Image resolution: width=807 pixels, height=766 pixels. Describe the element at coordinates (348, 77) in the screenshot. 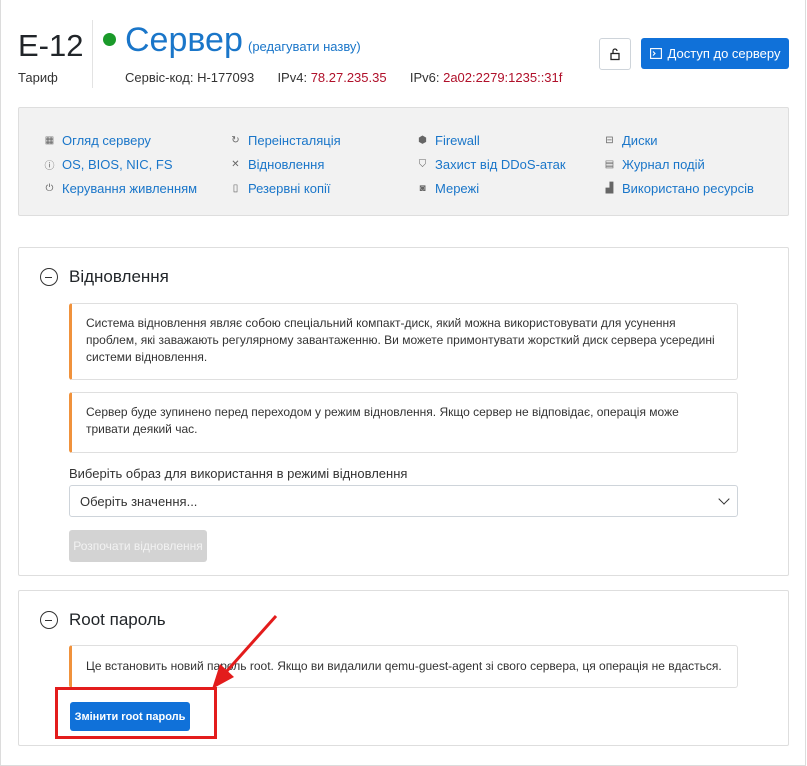

I see `ipv4-value: 78.27.235.35` at that location.